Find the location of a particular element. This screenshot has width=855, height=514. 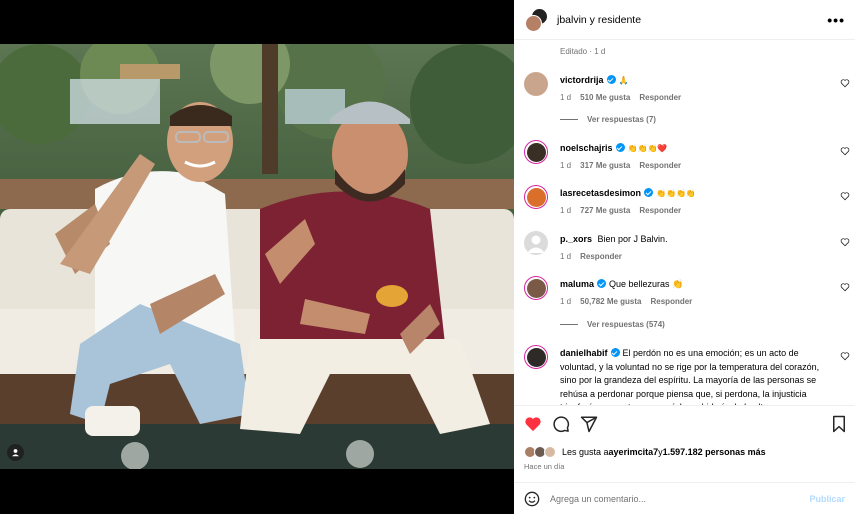

comment-body: p._xors Bien por J Balvin. 1 d Responder is located at coordinates (696, 248).